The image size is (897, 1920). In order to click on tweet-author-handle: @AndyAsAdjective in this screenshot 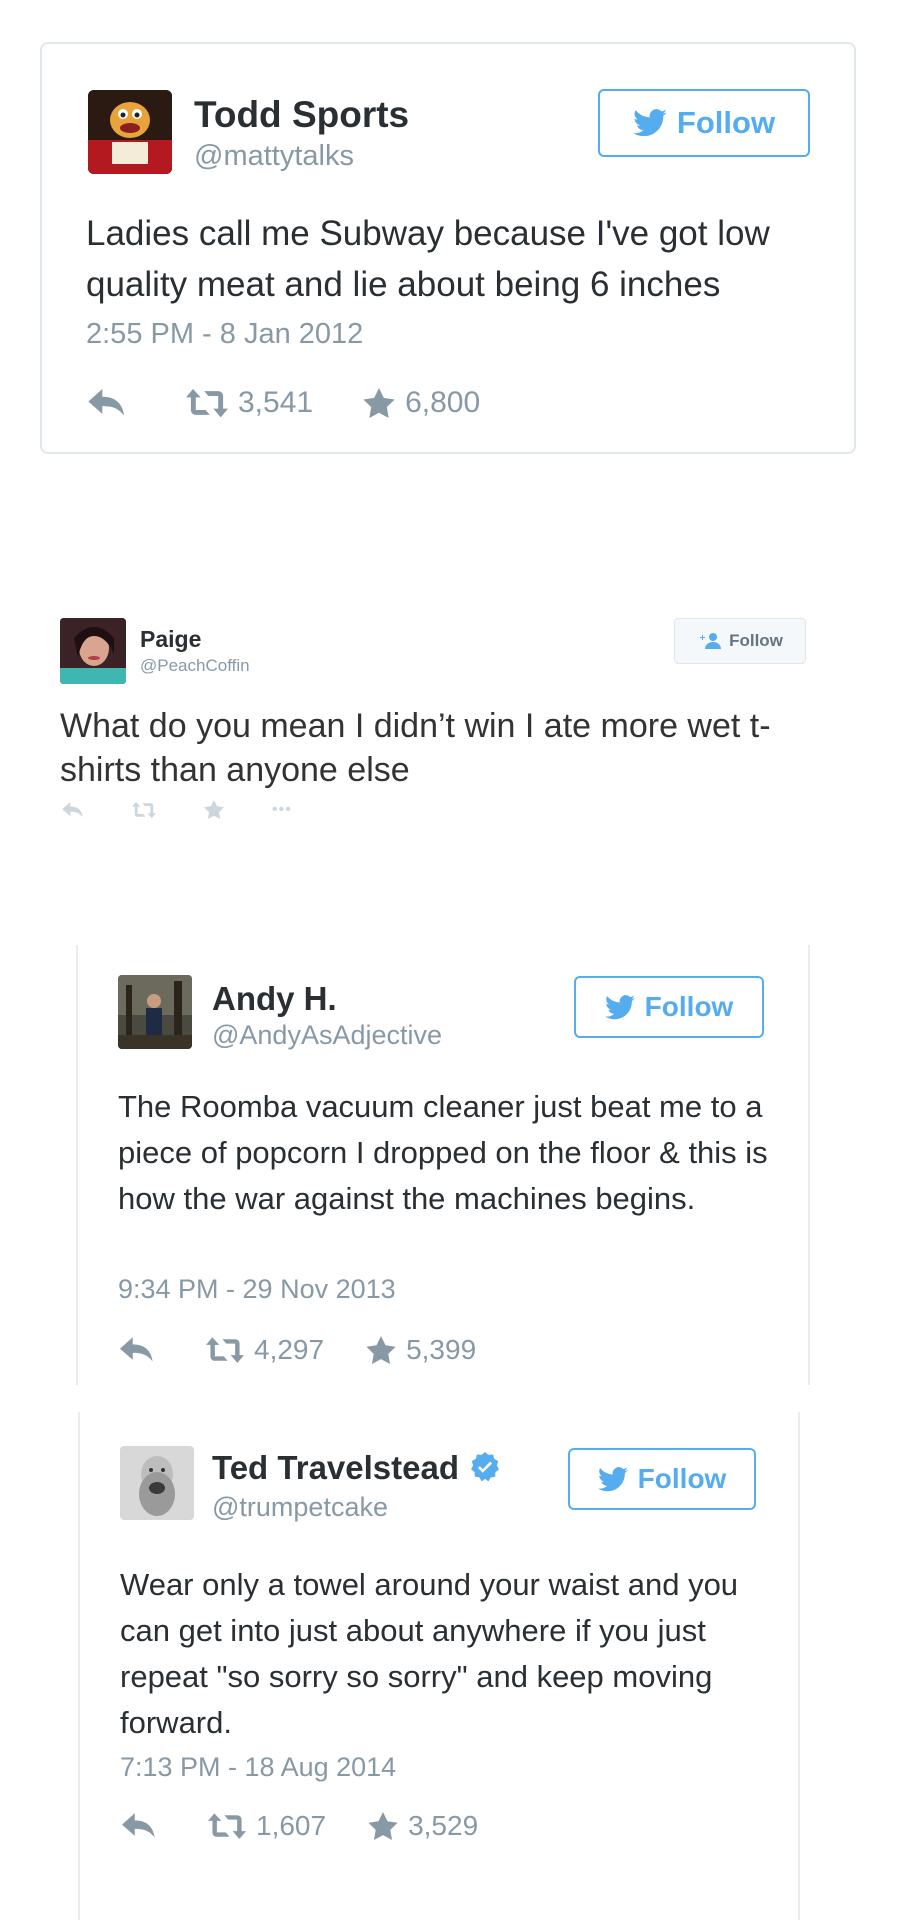, I will do `click(327, 1035)`.